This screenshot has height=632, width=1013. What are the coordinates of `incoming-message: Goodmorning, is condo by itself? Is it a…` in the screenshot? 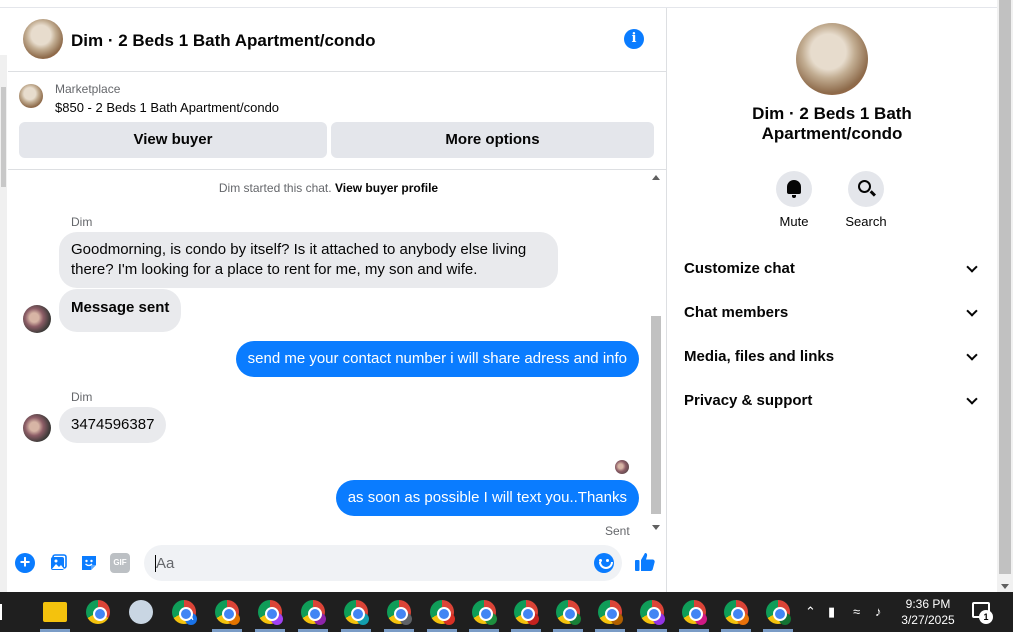 It's located at (308, 260).